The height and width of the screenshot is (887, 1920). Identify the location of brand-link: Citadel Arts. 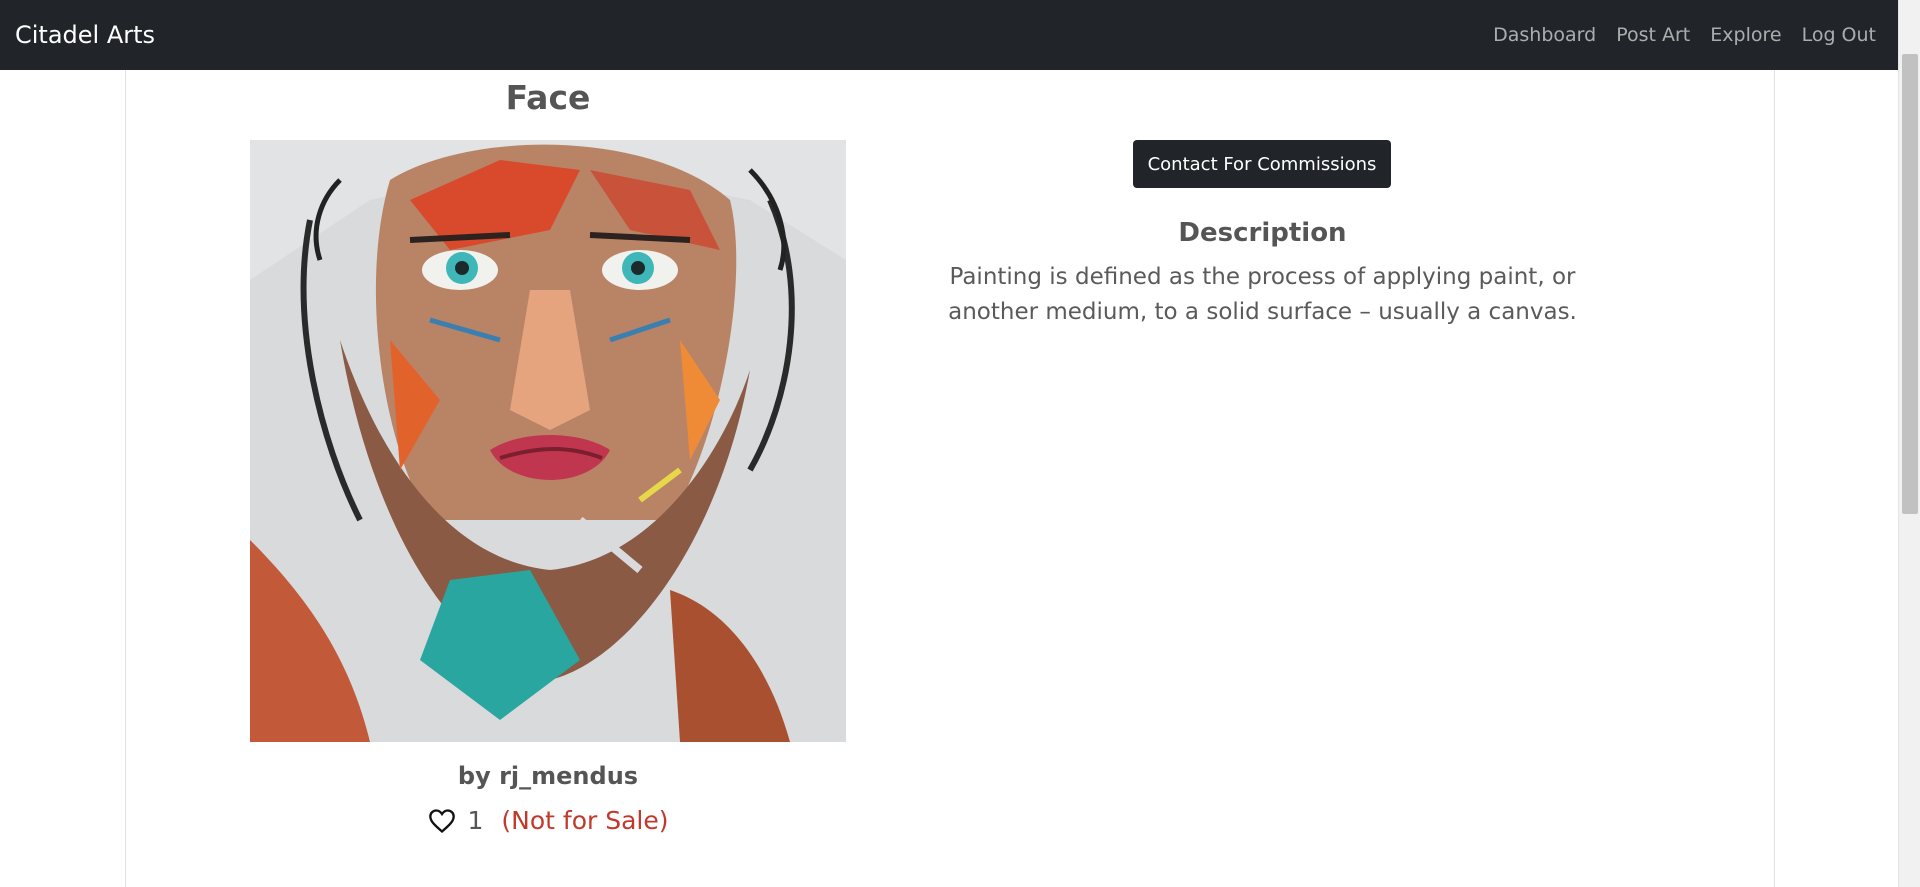
(85, 35).